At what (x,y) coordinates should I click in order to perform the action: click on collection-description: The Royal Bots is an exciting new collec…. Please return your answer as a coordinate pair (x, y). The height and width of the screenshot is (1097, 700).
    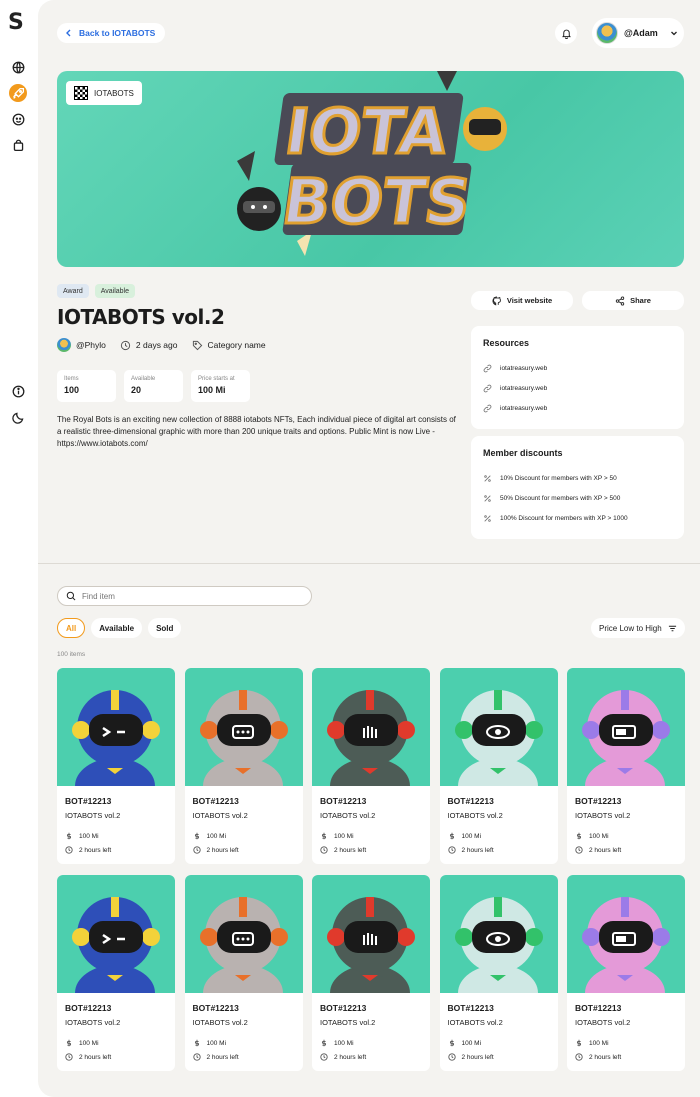
    Looking at the image, I should click on (256, 431).